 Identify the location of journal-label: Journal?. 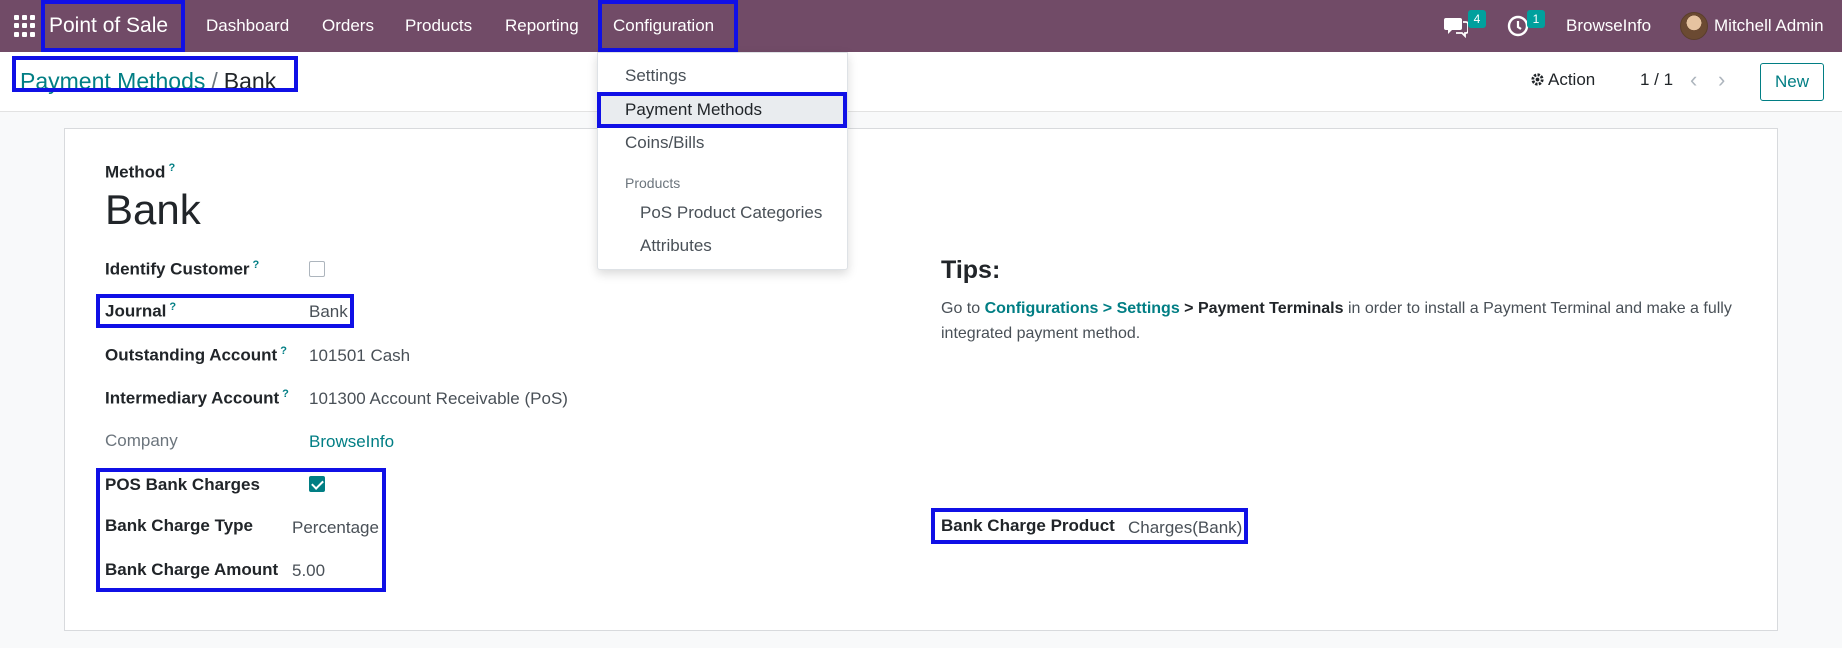
(141, 311).